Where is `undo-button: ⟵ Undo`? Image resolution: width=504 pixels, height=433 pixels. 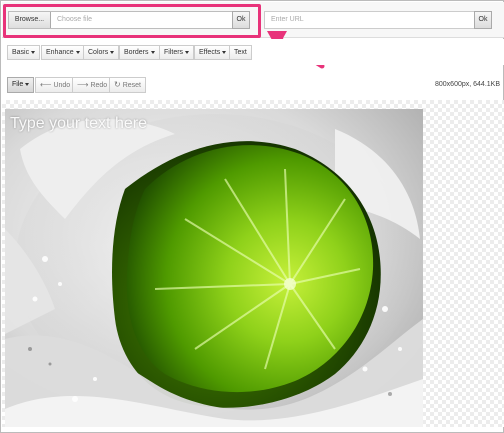
undo-button: ⟵ Undo is located at coordinates (55, 85).